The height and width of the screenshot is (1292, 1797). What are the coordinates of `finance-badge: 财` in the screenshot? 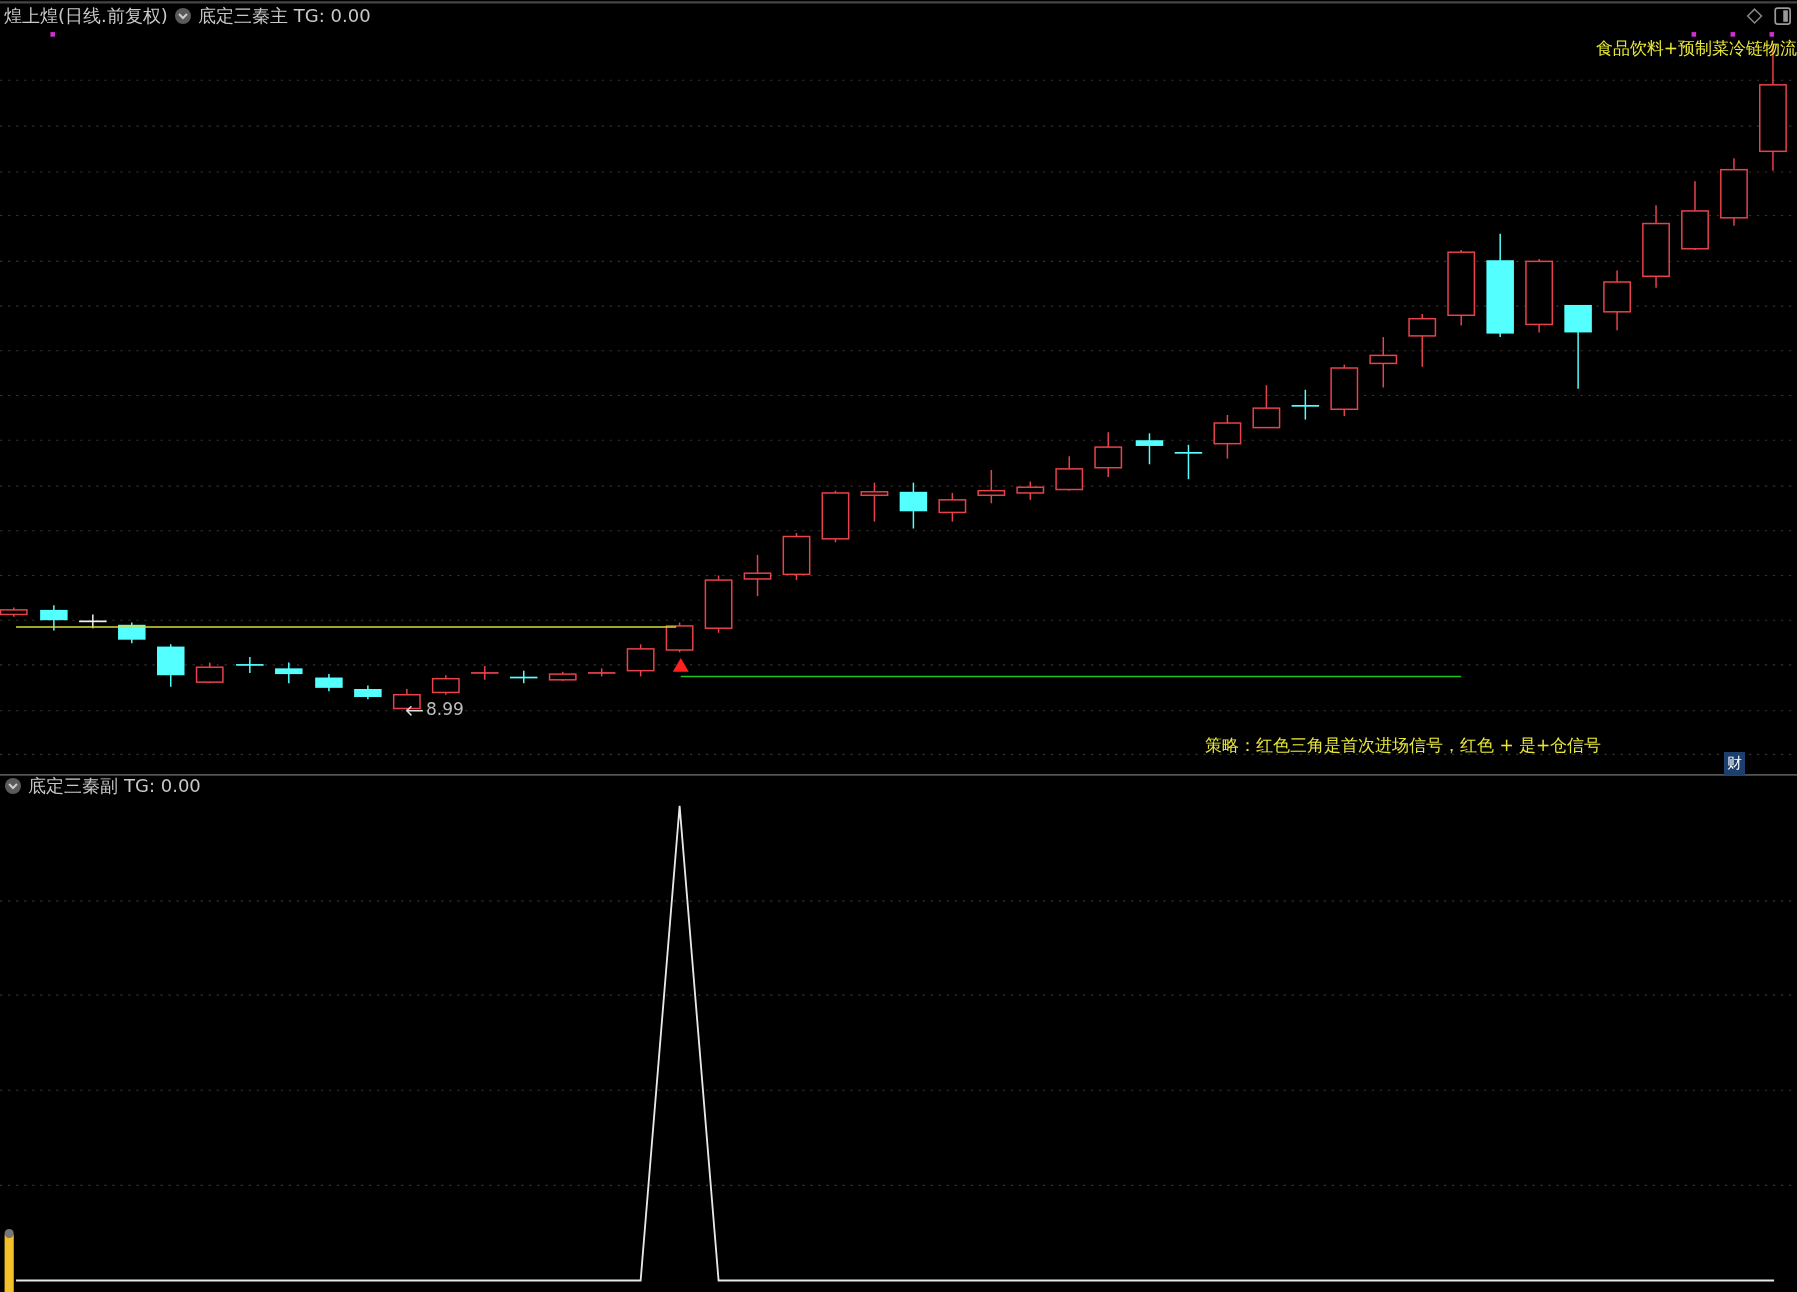 It's located at (1734, 763).